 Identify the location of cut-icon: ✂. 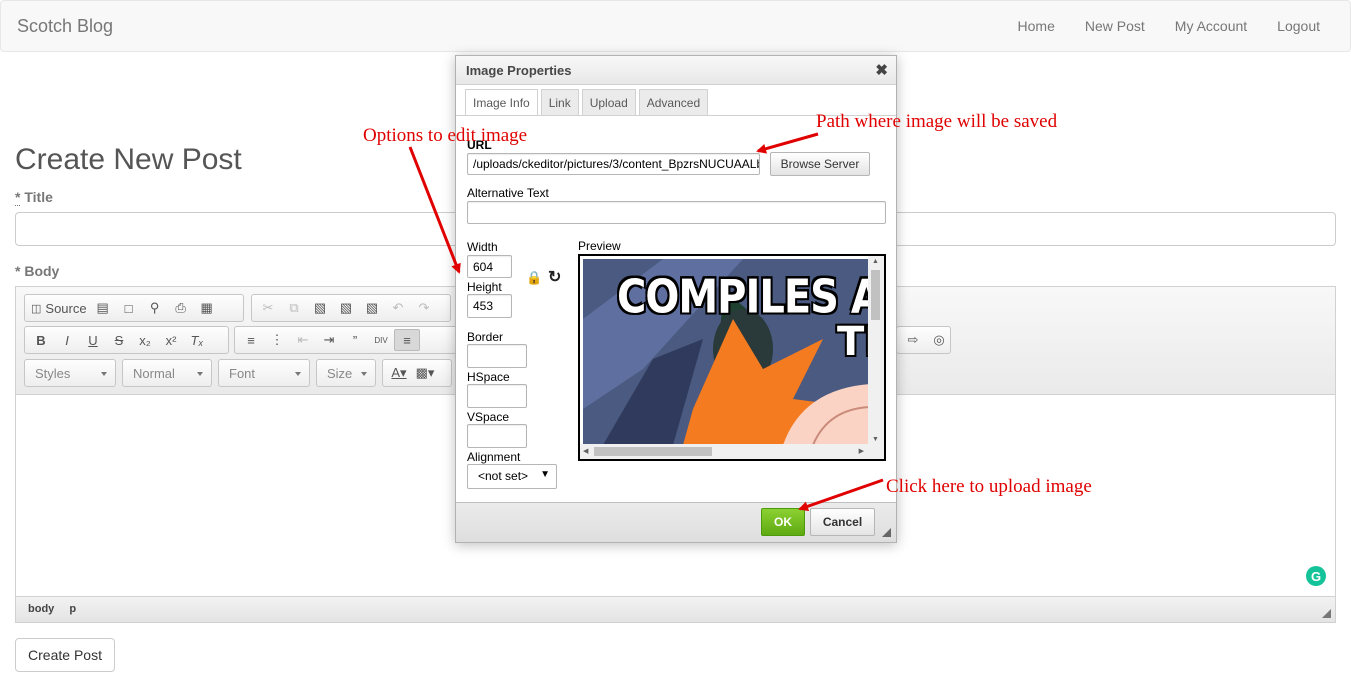
(268, 308).